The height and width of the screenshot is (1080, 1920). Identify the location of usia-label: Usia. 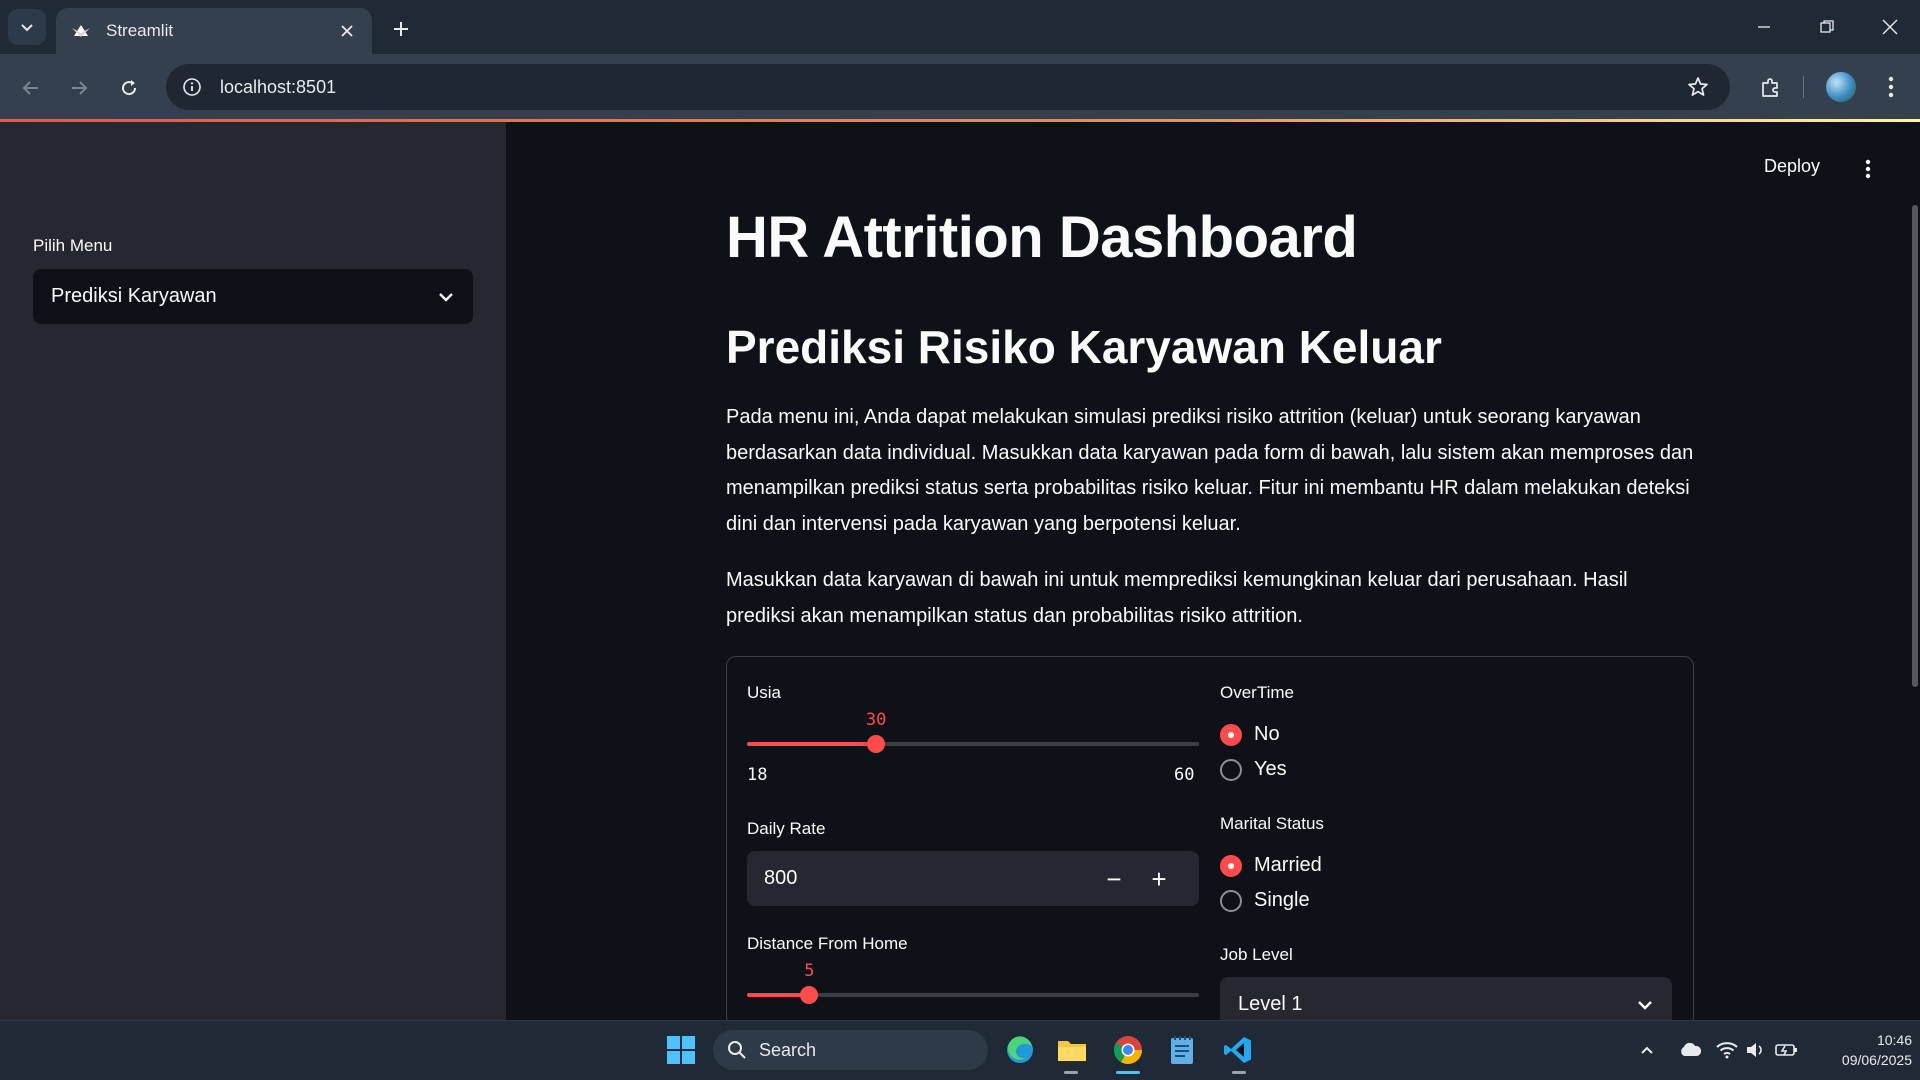
(764, 692).